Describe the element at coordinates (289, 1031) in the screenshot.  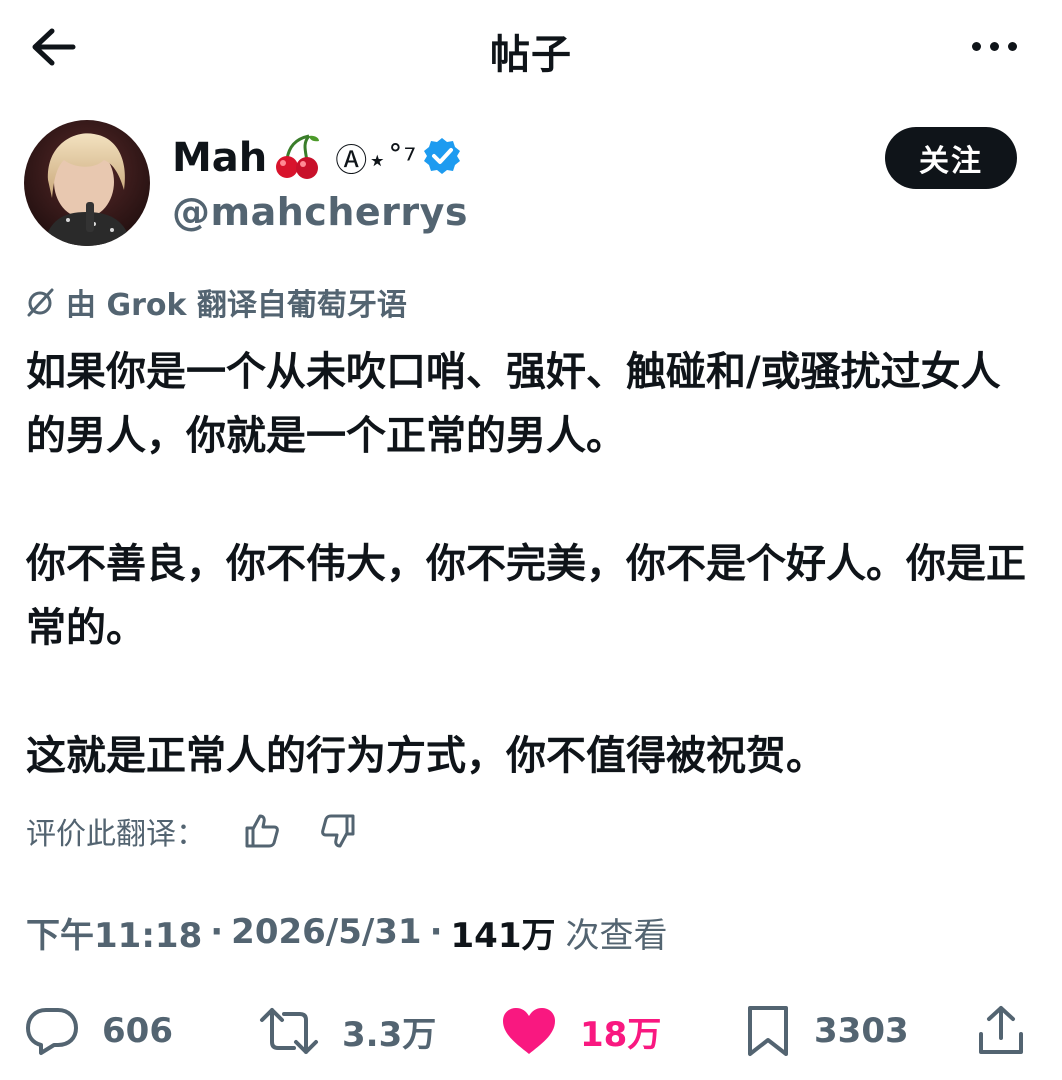
I see `repost-icon` at that location.